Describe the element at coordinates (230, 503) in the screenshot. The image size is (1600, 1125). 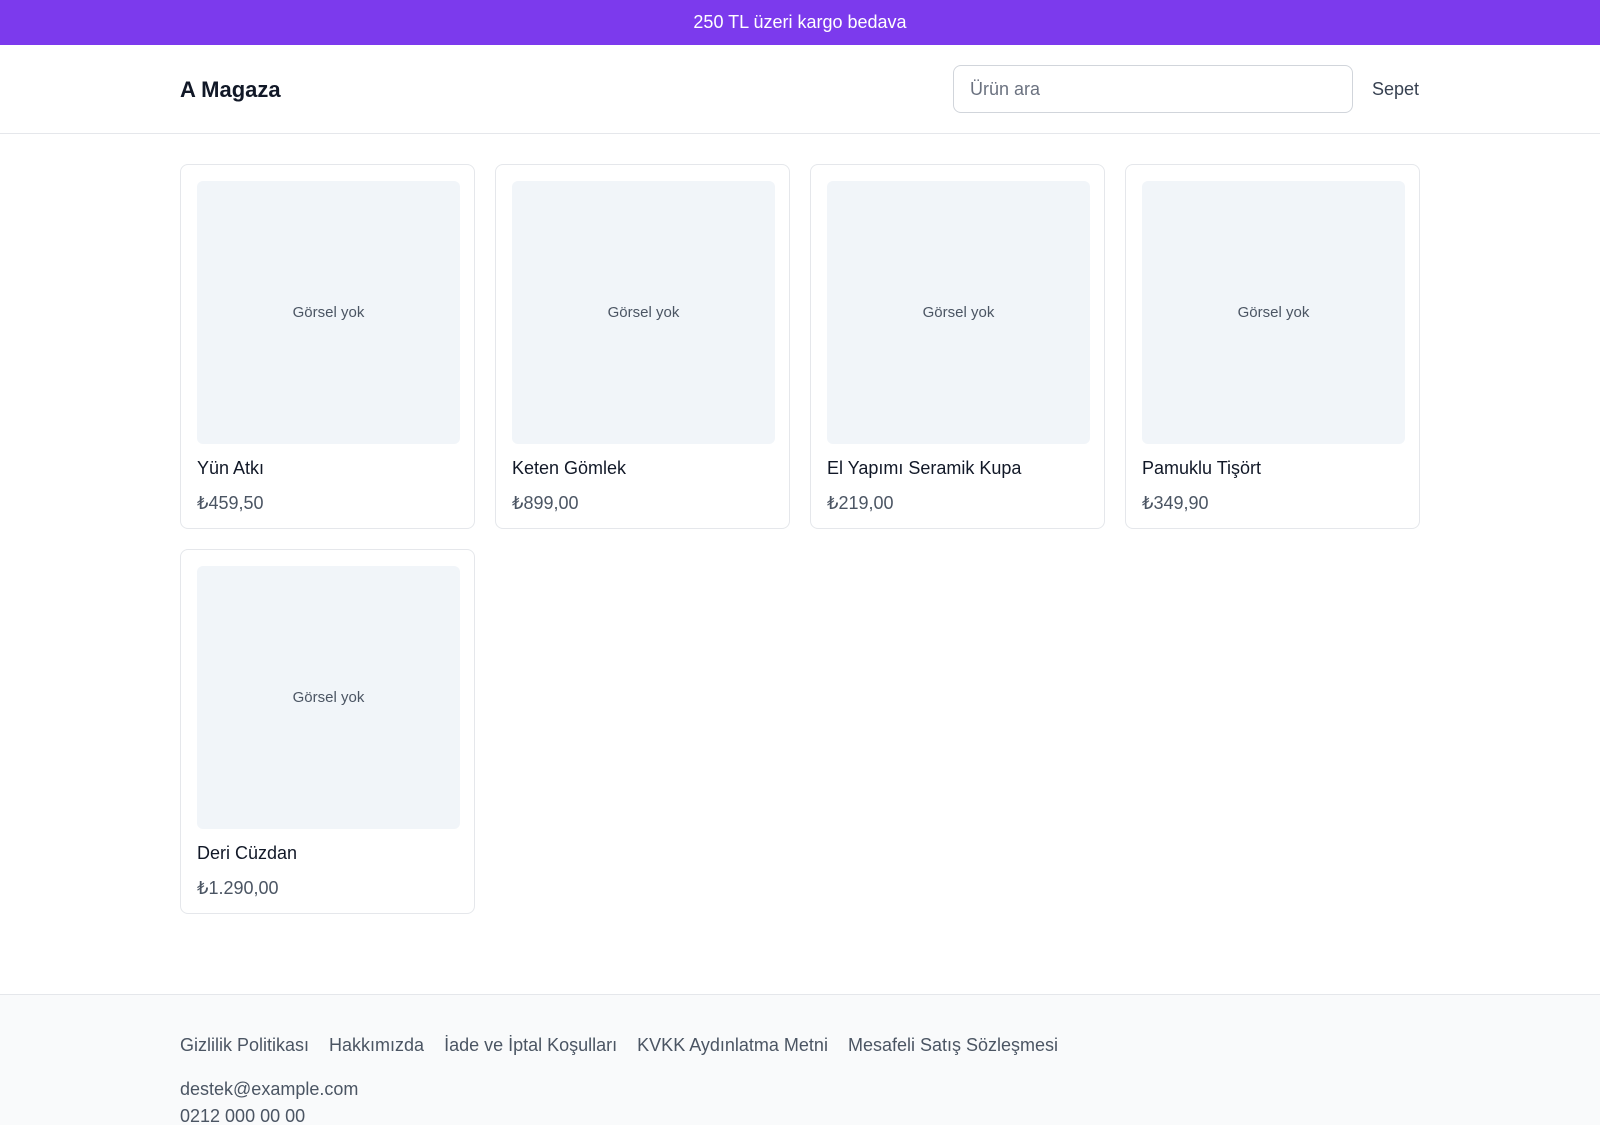
I see `product-price: ₺459,50` at that location.